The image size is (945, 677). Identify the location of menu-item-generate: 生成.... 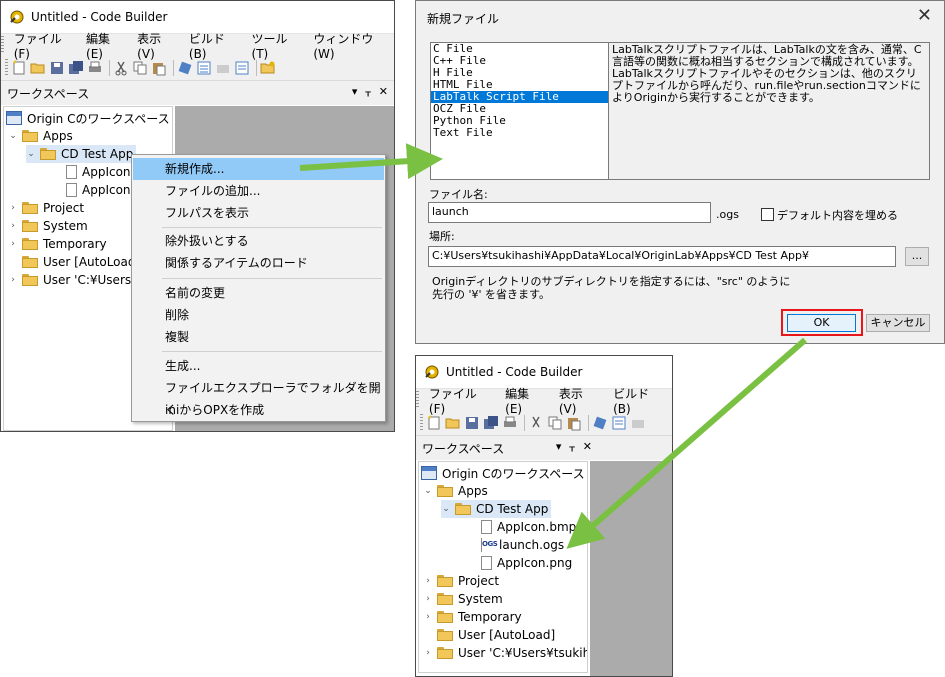
(258, 366).